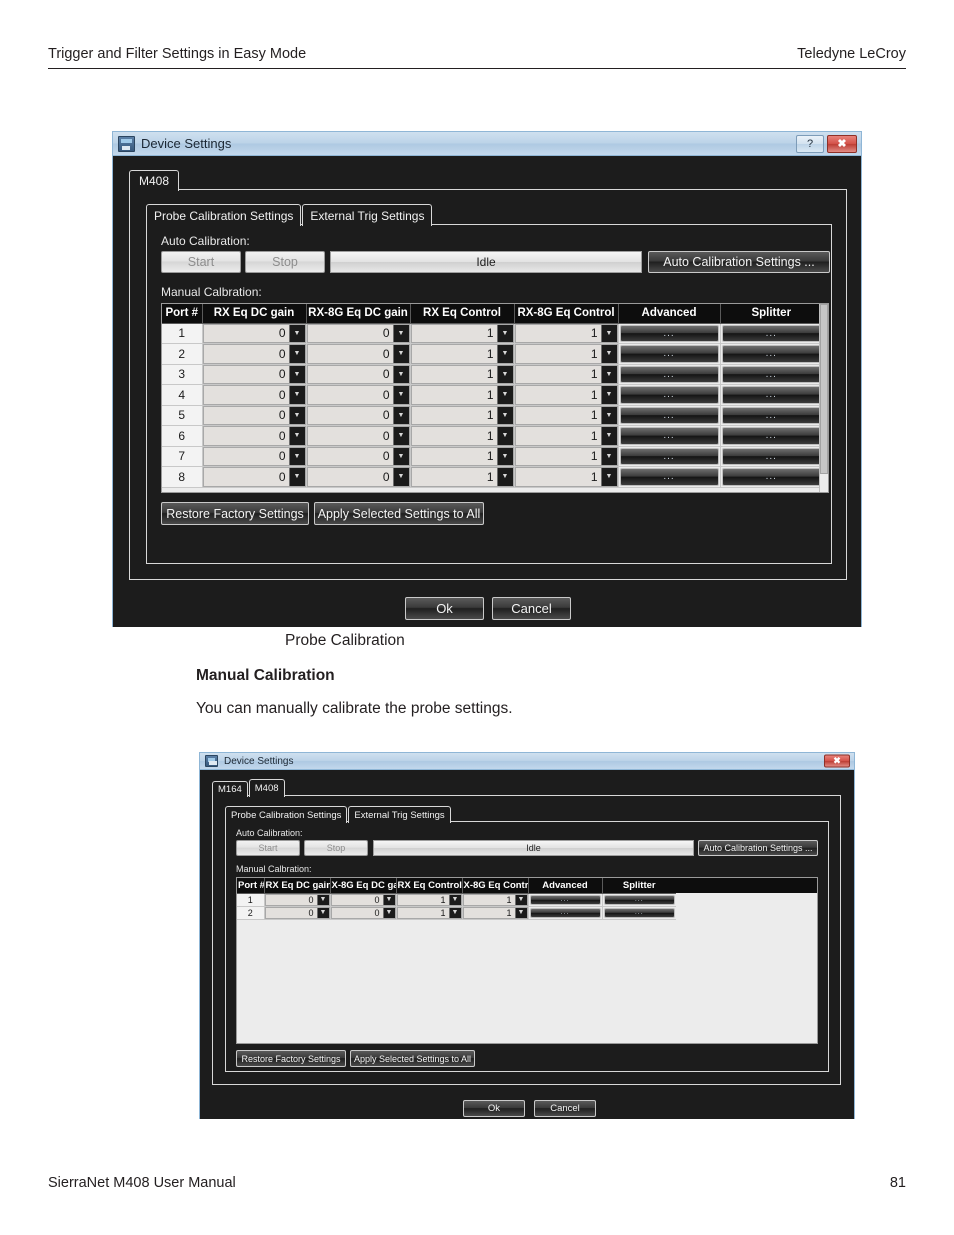 This screenshot has width=954, height=1235. I want to click on help-button: ?, so click(810, 143).